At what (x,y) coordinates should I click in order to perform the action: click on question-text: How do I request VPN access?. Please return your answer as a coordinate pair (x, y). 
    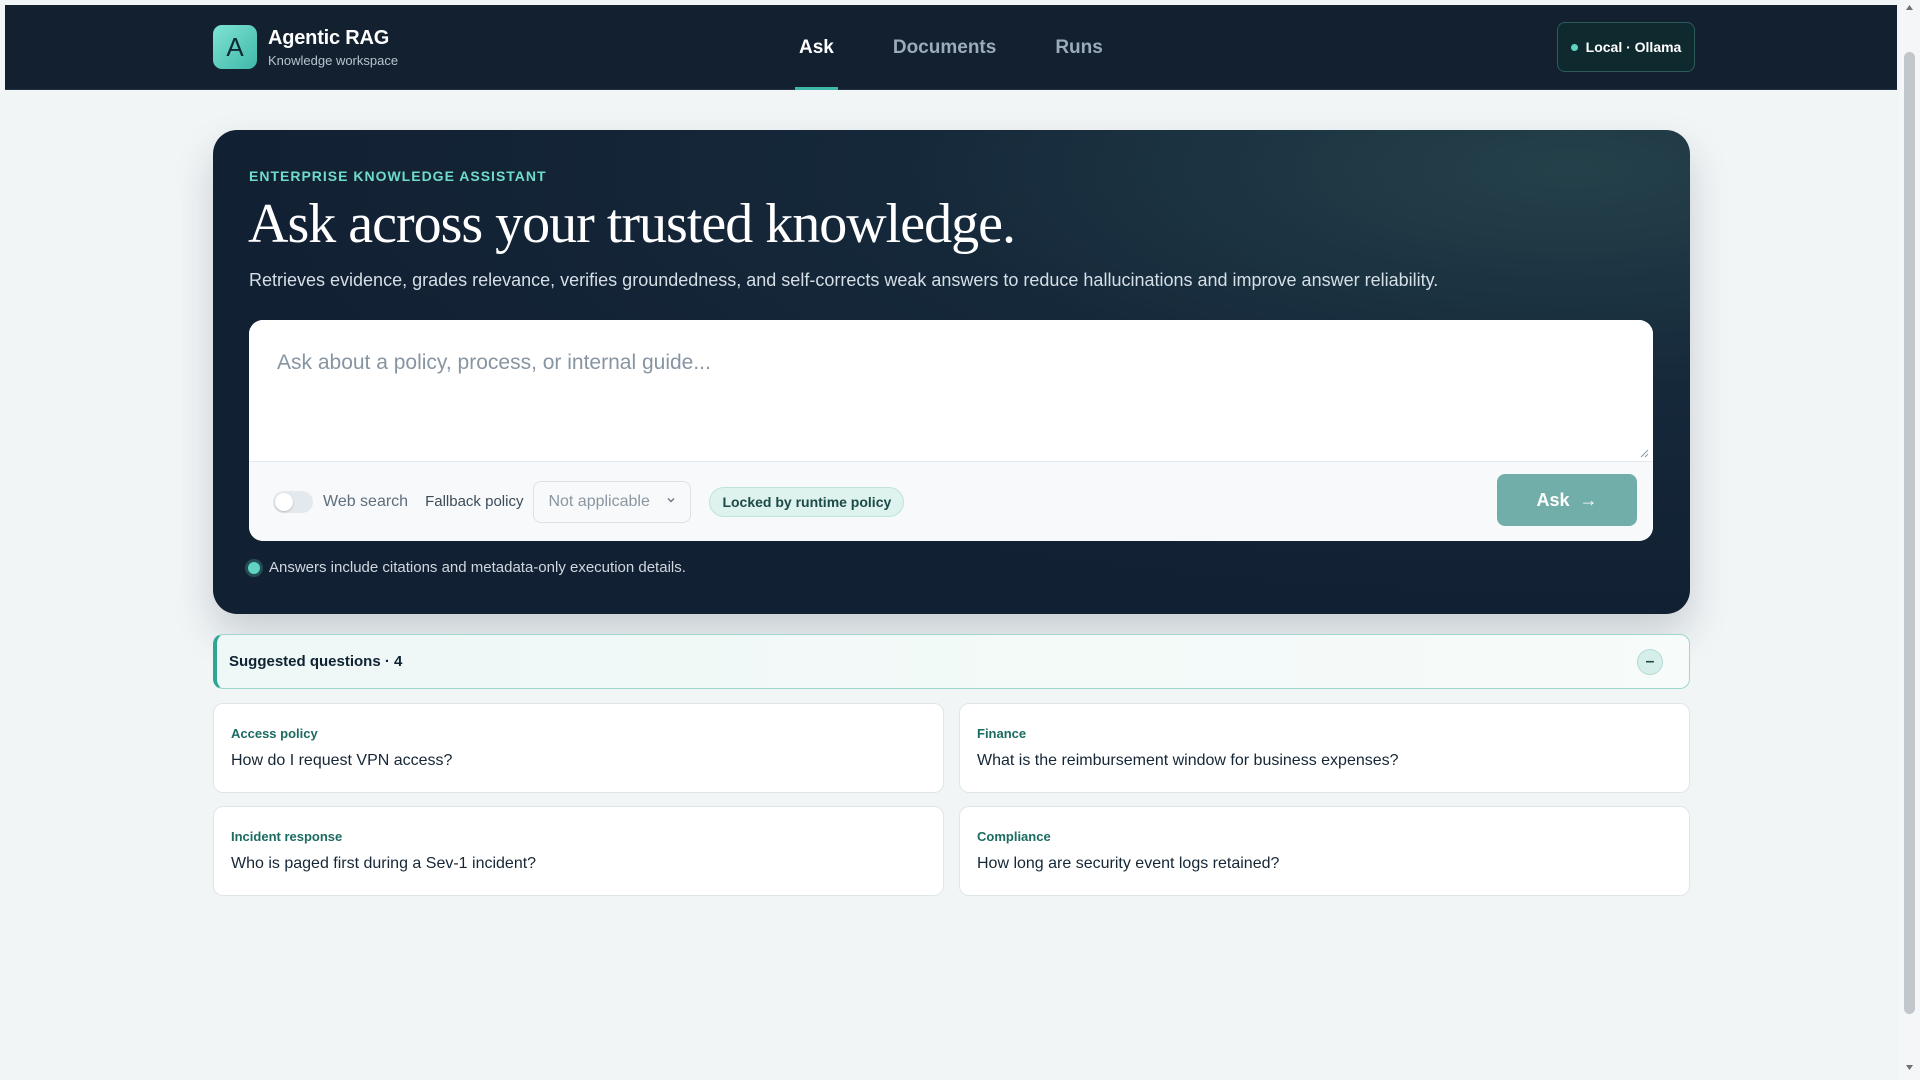
    Looking at the image, I should click on (342, 760).